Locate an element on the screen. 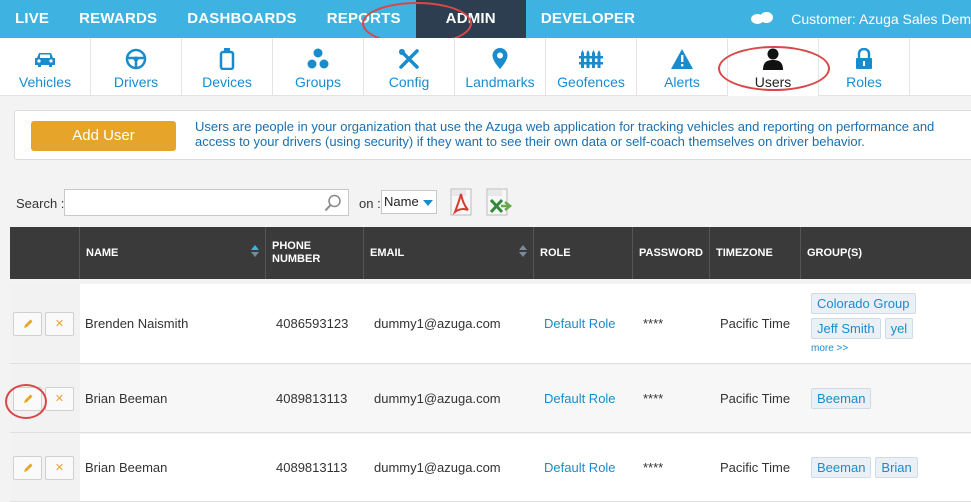 This screenshot has height=502, width=971. device-icon is located at coordinates (227, 59).